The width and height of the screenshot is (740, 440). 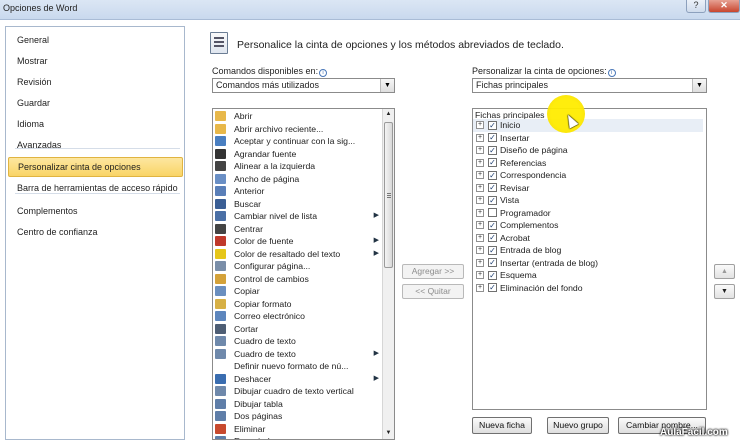 I want to click on list-item: Cuadro de texto, so click(x=296, y=341).